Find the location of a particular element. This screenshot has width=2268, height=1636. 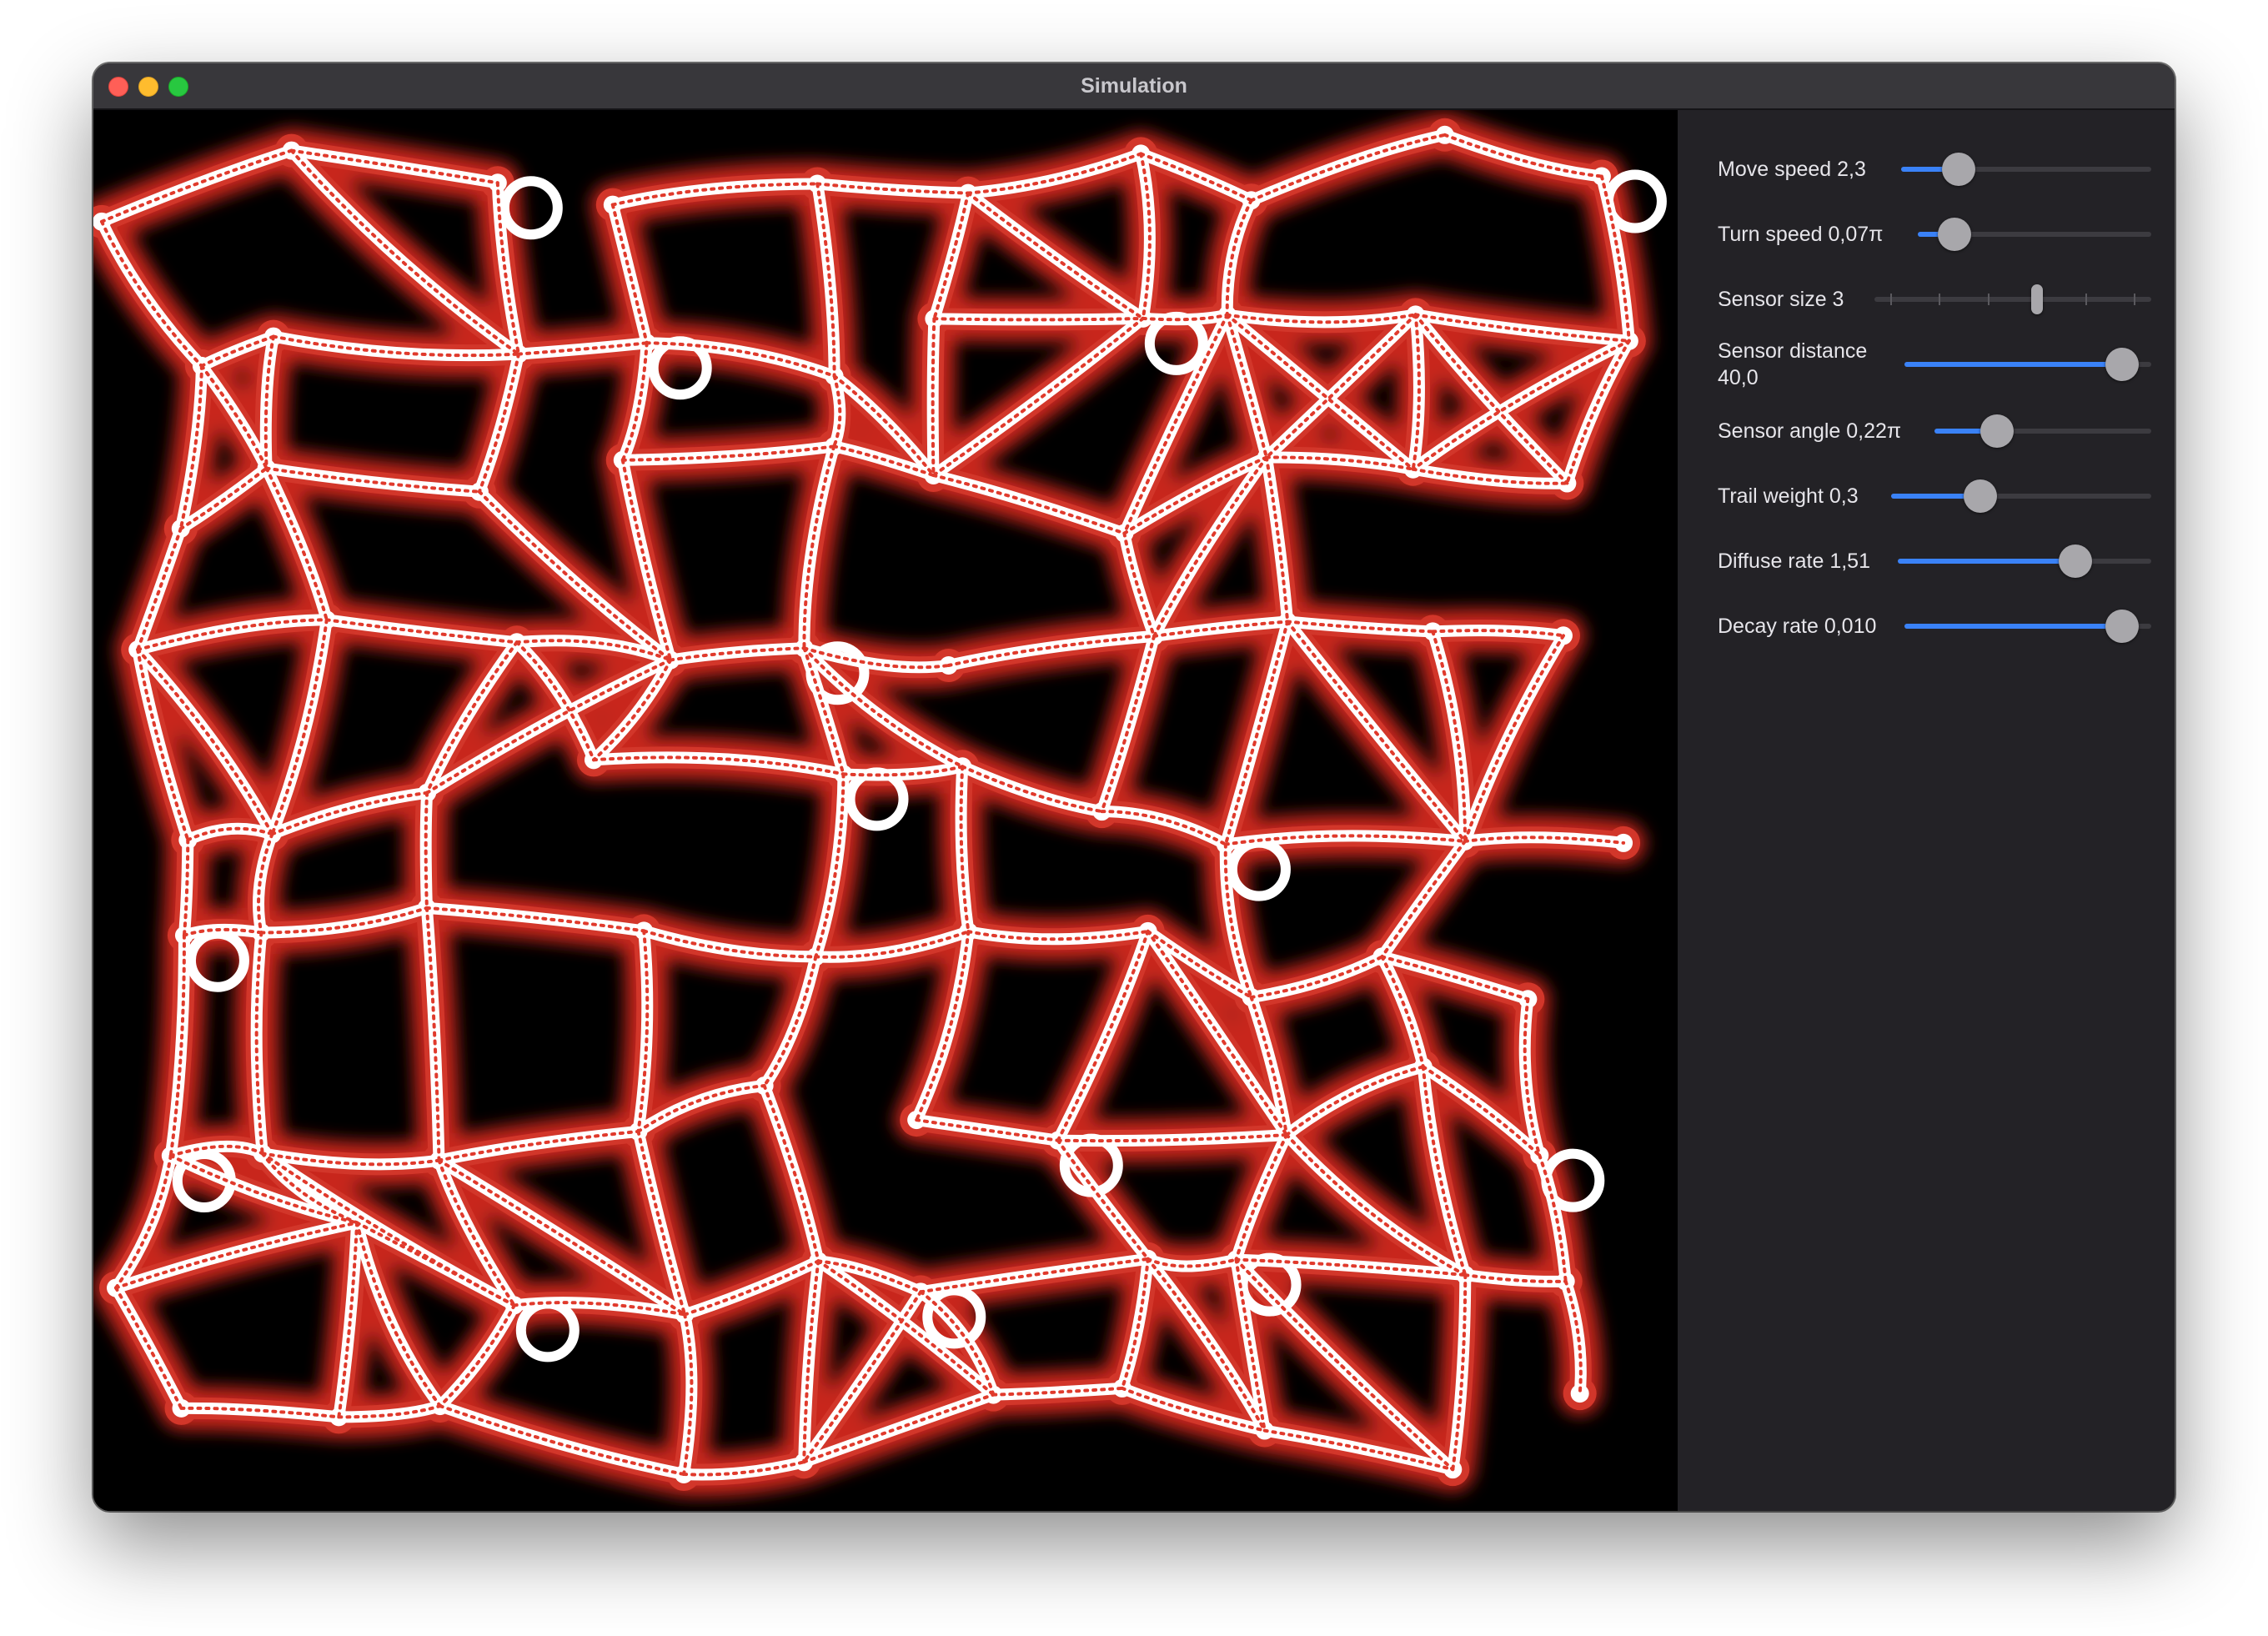

window-title: Simulation is located at coordinates (1134, 86).